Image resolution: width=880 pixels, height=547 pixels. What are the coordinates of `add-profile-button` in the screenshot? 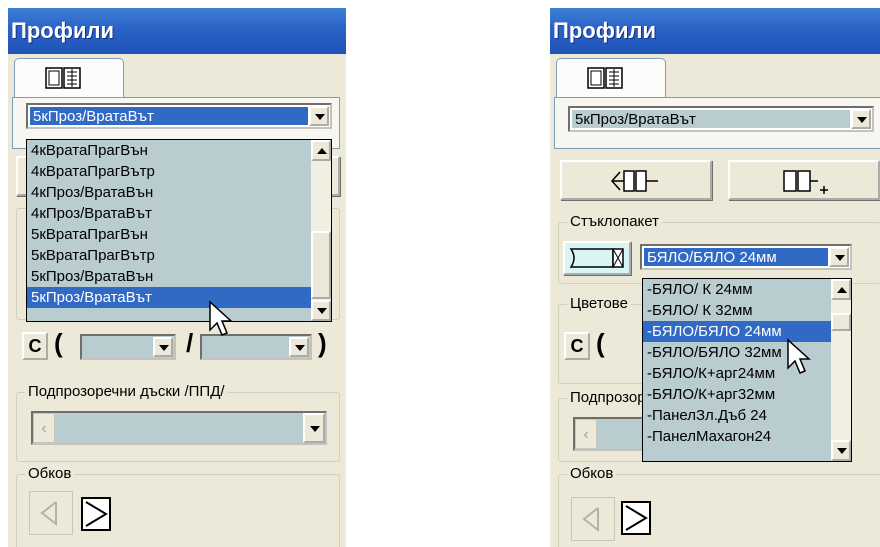 It's located at (804, 180).